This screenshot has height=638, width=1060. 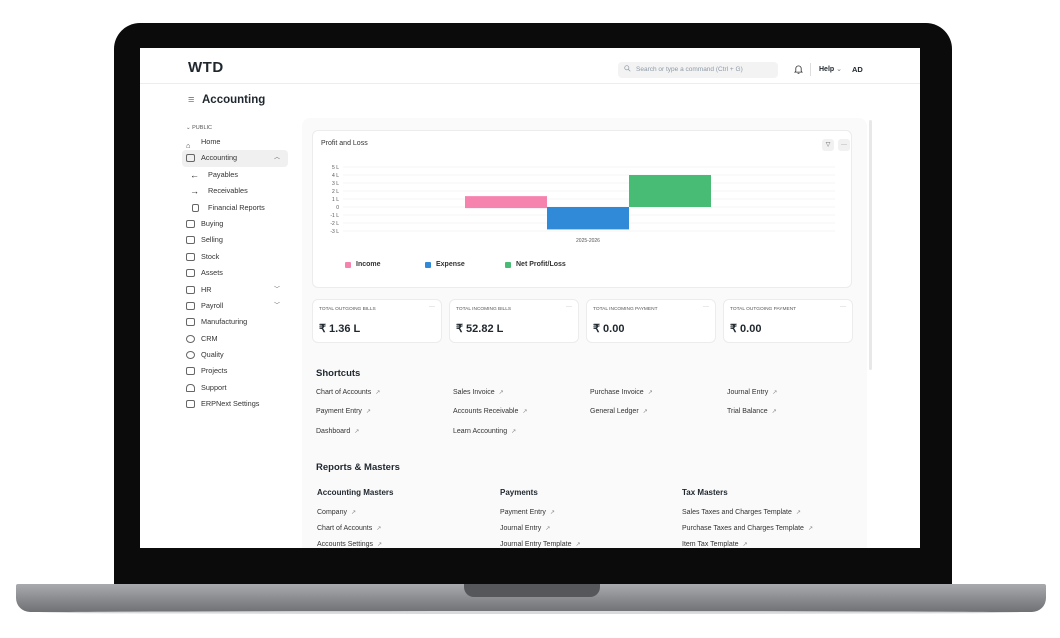 I want to click on reports-heading: Reports & Masters, so click(x=358, y=467).